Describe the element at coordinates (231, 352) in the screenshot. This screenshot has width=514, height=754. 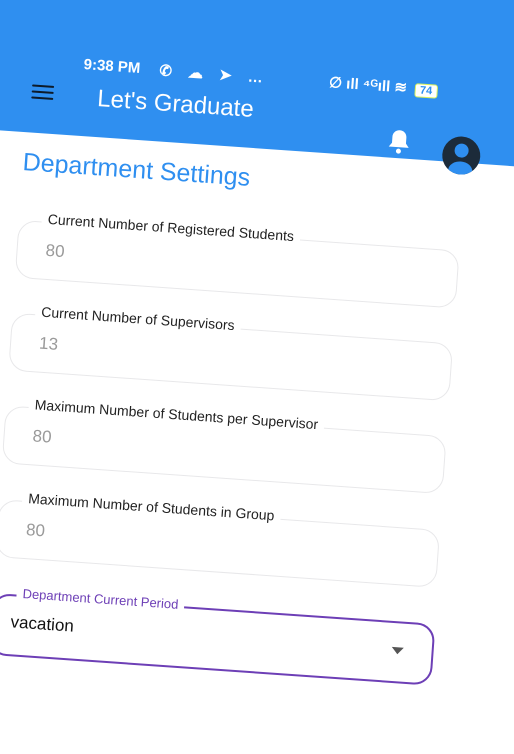
I see `supervisors-field: Current Number of Supervisors 13` at that location.